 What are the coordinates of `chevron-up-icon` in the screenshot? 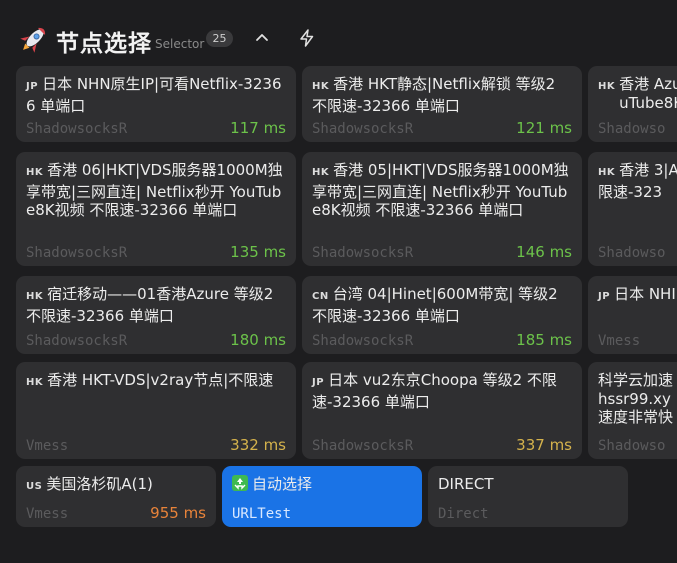 It's located at (262, 37).